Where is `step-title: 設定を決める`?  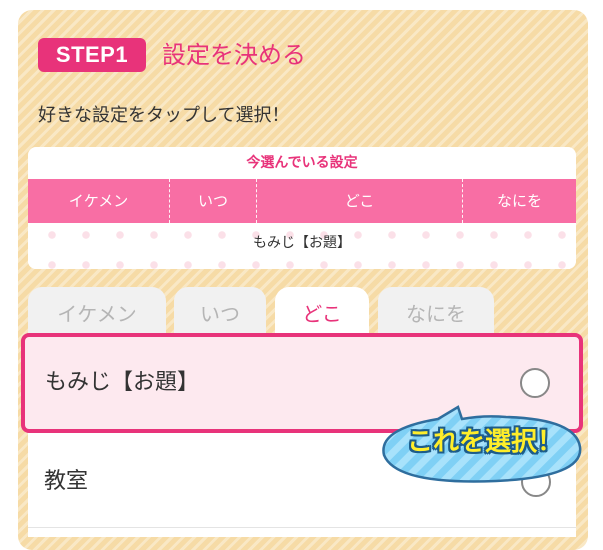
step-title: 設定を決める is located at coordinates (234, 55).